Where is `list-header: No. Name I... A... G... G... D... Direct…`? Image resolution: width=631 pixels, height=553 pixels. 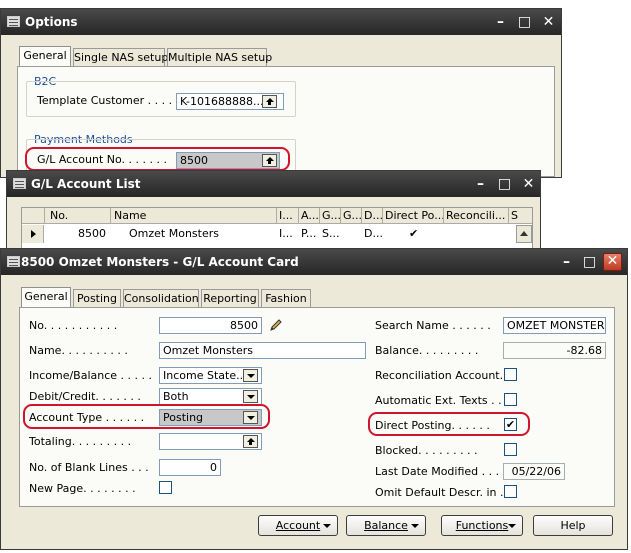 list-header: No. Name I... A... G... G... D... Direct… is located at coordinates (277, 216).